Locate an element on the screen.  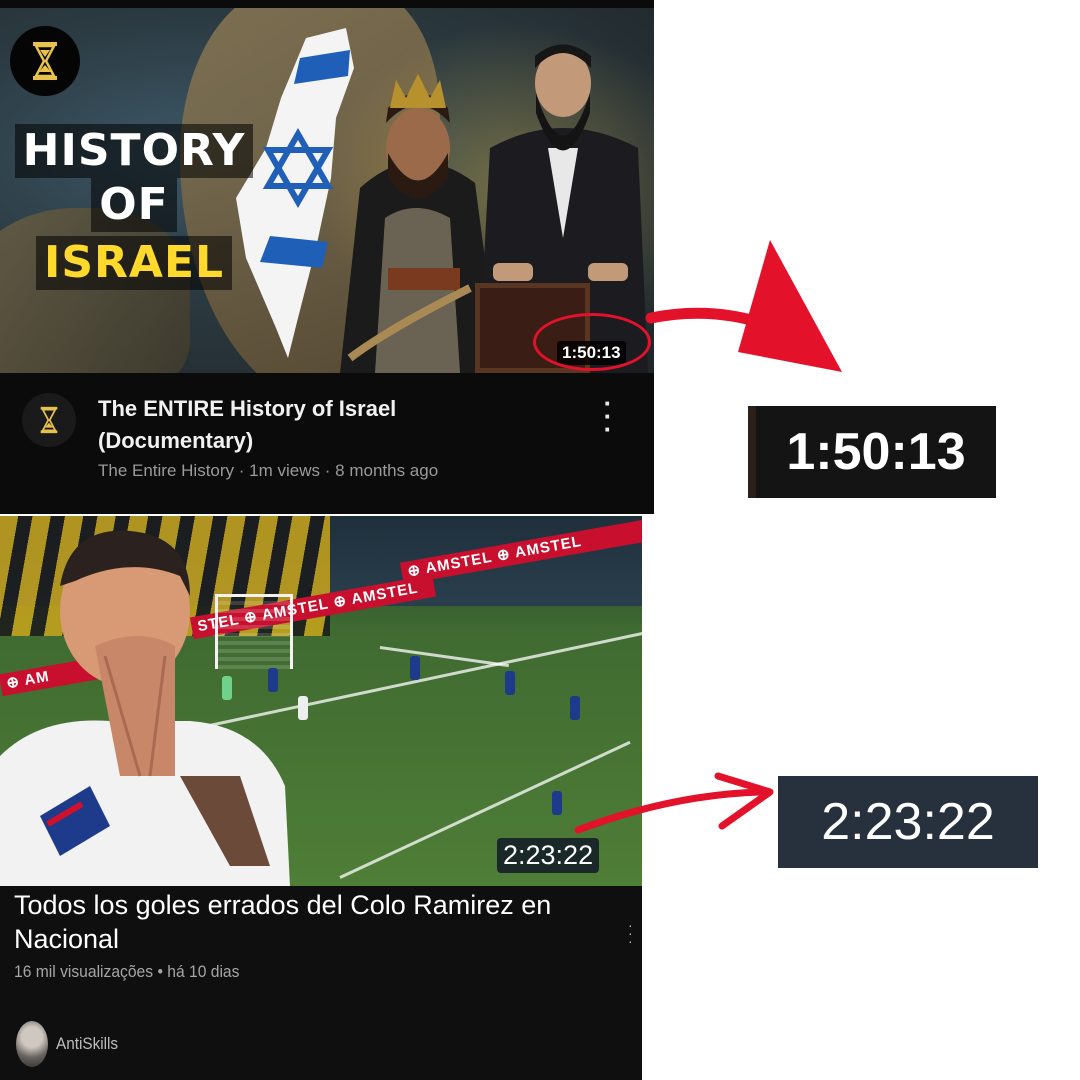
thumbnail-title-line: HISTORY is located at coordinates (134, 151).